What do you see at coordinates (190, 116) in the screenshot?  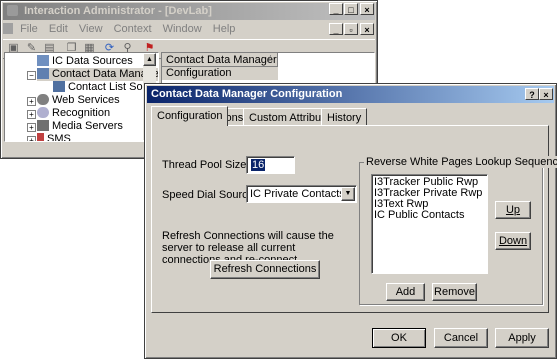 I see `tab-configuration: Configuration` at bounding box center [190, 116].